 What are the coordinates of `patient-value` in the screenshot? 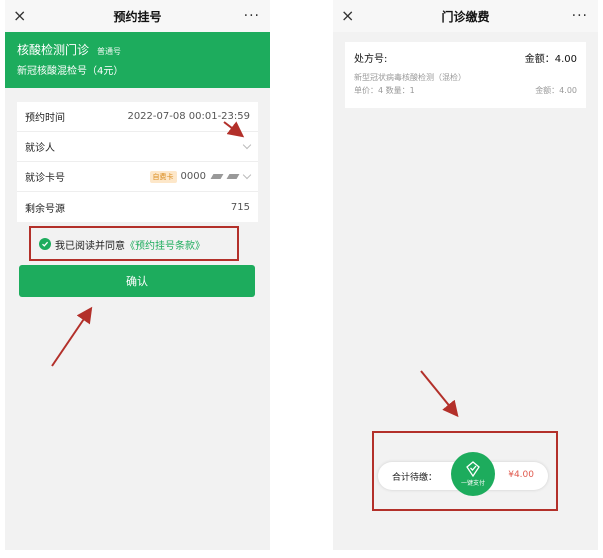 It's located at (245, 144).